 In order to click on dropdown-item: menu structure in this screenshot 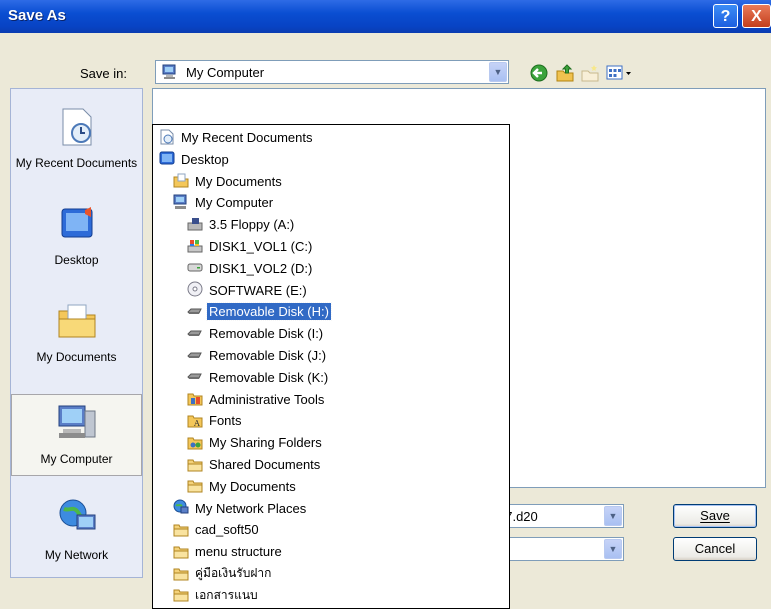, I will do `click(228, 551)`.